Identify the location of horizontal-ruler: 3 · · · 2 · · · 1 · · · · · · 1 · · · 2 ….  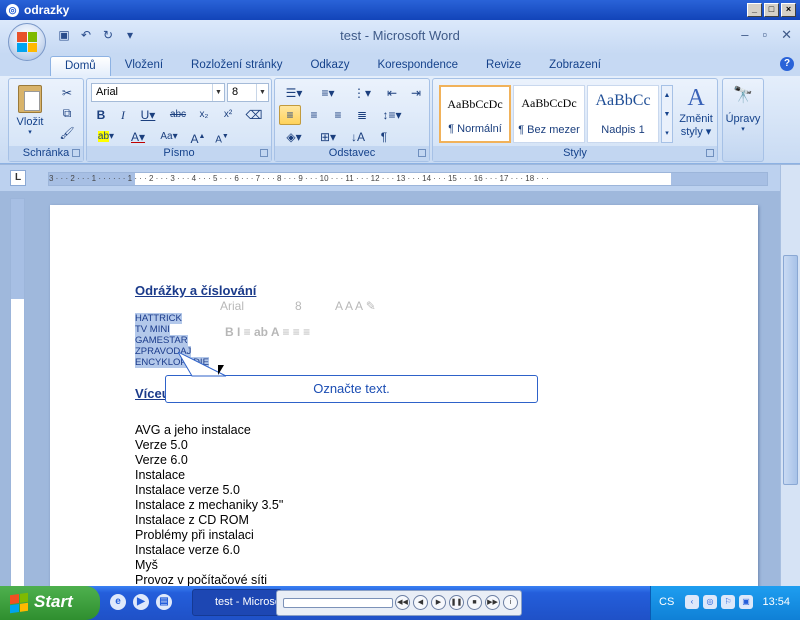
(408, 179).